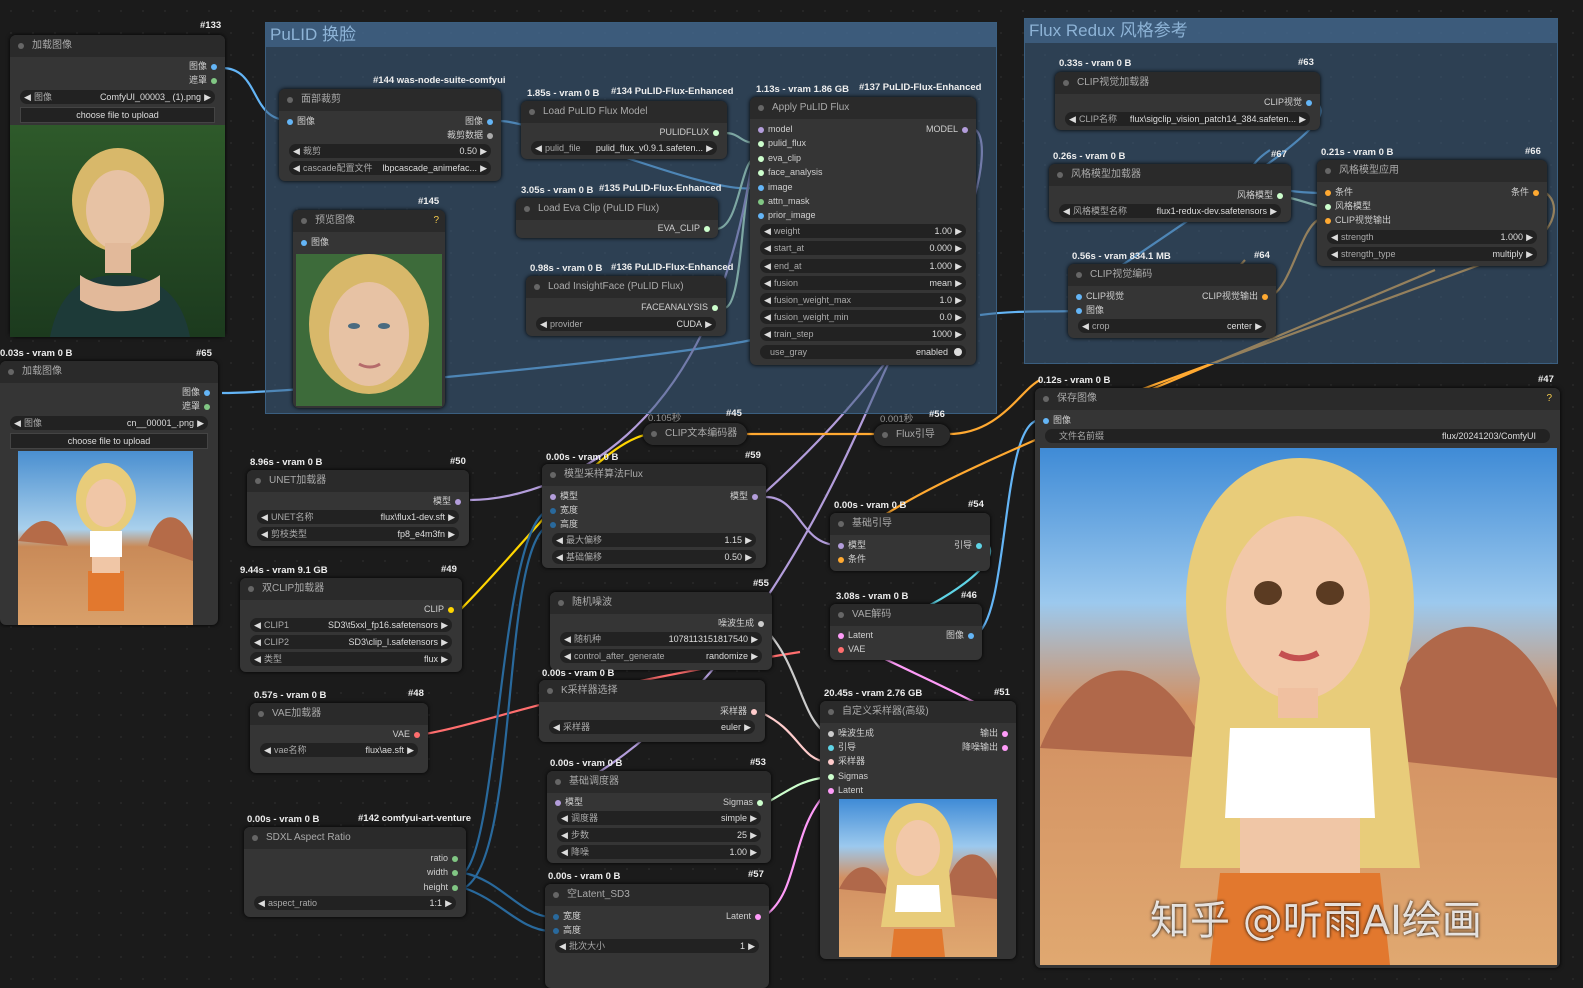  Describe the element at coordinates (1297, 399) in the screenshot. I see `node-title: 保存图像` at that location.